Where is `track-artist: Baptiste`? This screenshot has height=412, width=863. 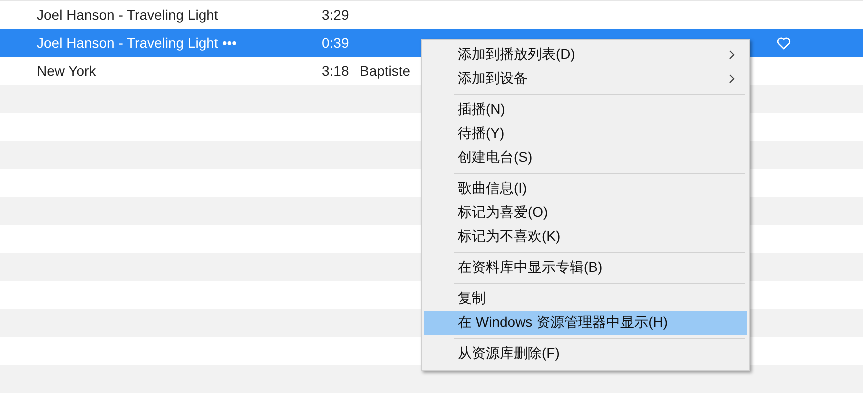 track-artist: Baptiste is located at coordinates (385, 71).